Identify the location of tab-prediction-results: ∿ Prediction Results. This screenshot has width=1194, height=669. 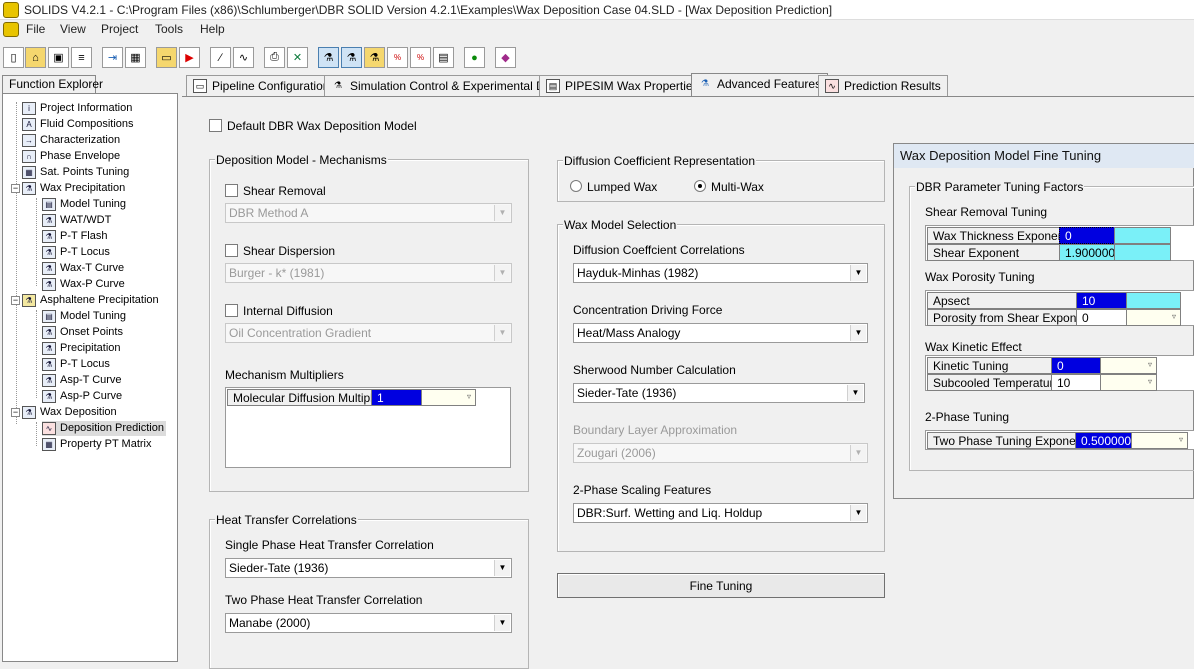
(883, 86).